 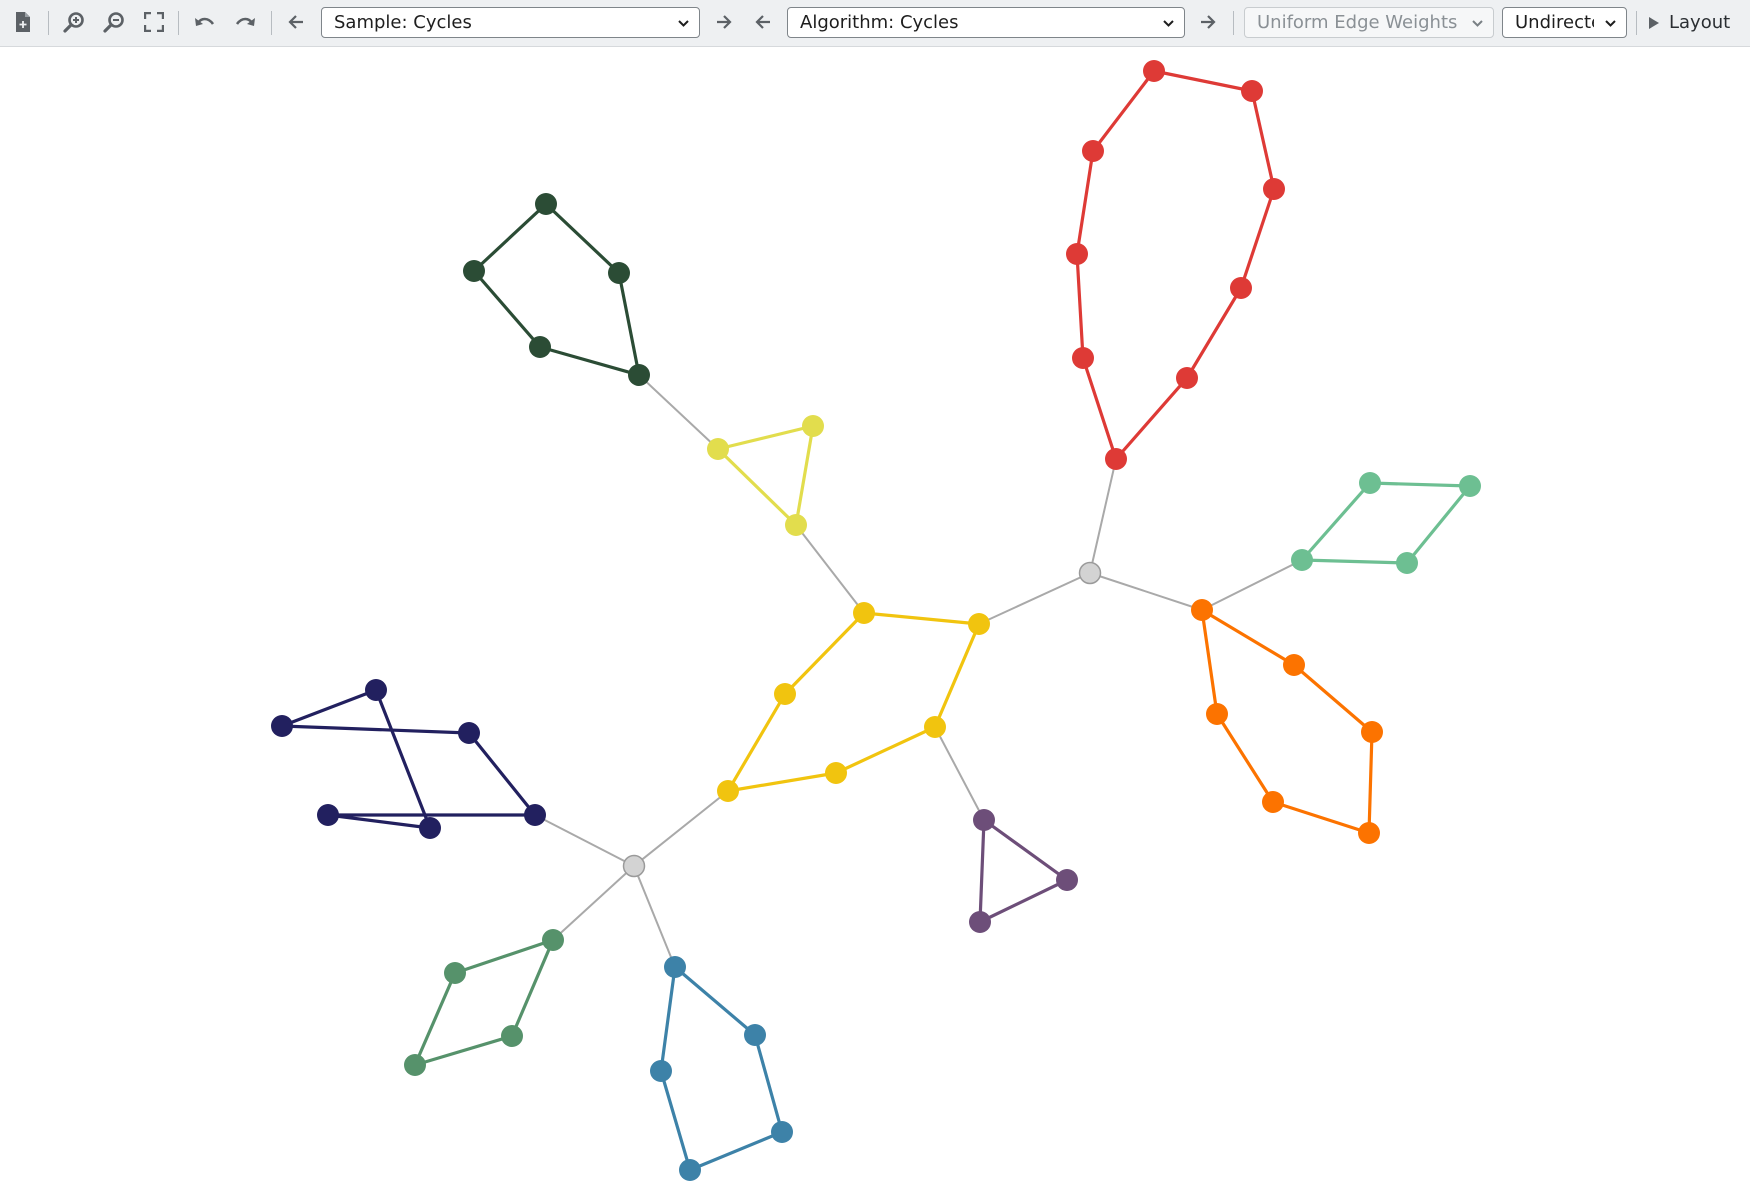 I want to click on edge-weights-select: Uniform Edge Weights, so click(x=1369, y=22).